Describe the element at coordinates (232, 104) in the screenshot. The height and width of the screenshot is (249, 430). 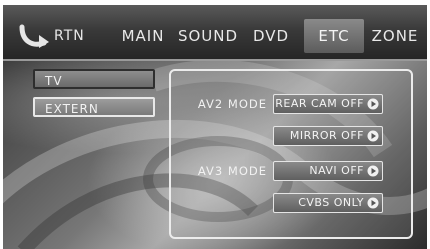
I see `av2-mode-label: AV2 MODE` at that location.